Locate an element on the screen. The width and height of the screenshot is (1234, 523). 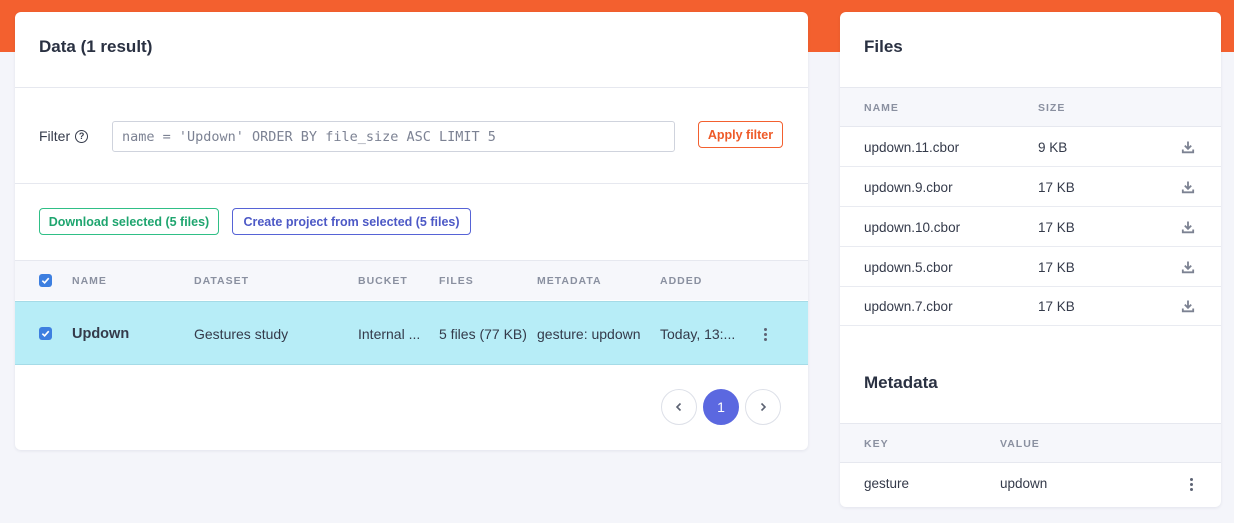
row-dataset: Gestures study is located at coordinates (241, 334).